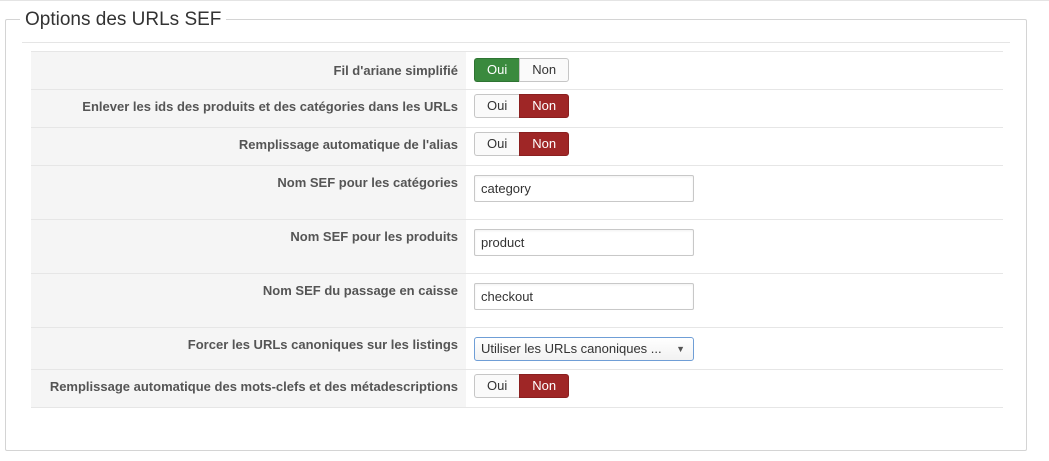 The width and height of the screenshot is (1049, 461). I want to click on alias-toggle: Oui Non, so click(522, 144).